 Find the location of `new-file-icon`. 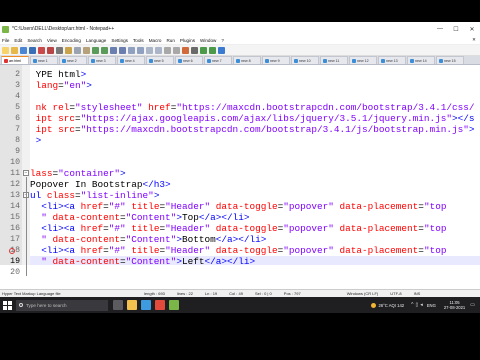

new-file-icon is located at coordinates (5, 50).